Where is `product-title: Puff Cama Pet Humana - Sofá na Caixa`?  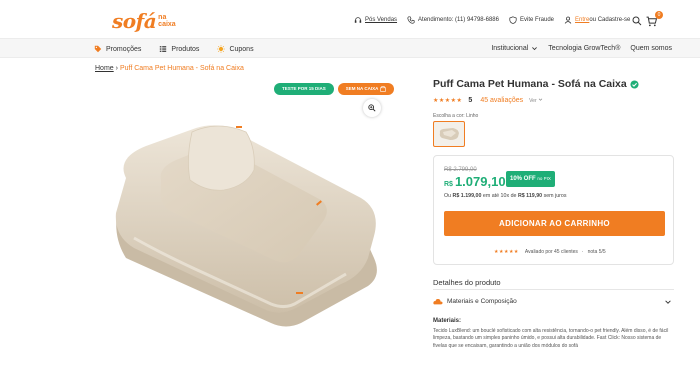 product-title: Puff Cama Pet Humana - Sofá na Caixa is located at coordinates (536, 84).